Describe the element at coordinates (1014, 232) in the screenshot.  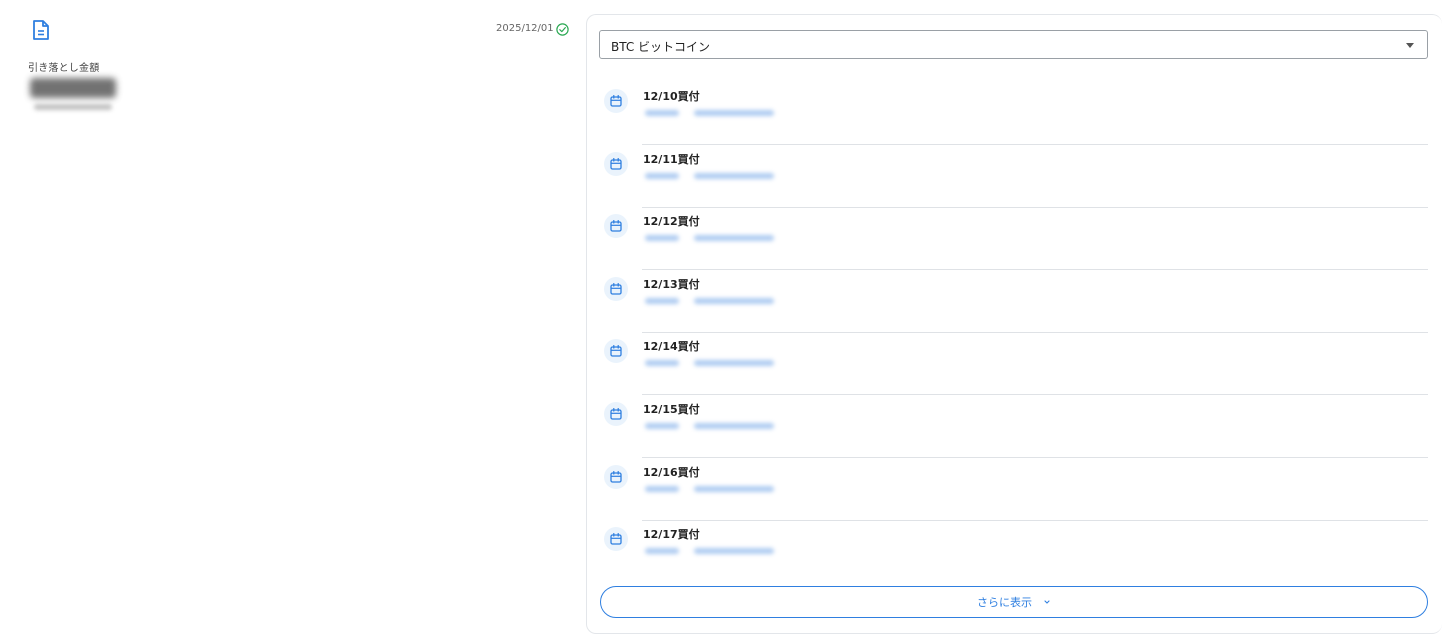
I see `purchase-list-item: 12/12買付` at that location.